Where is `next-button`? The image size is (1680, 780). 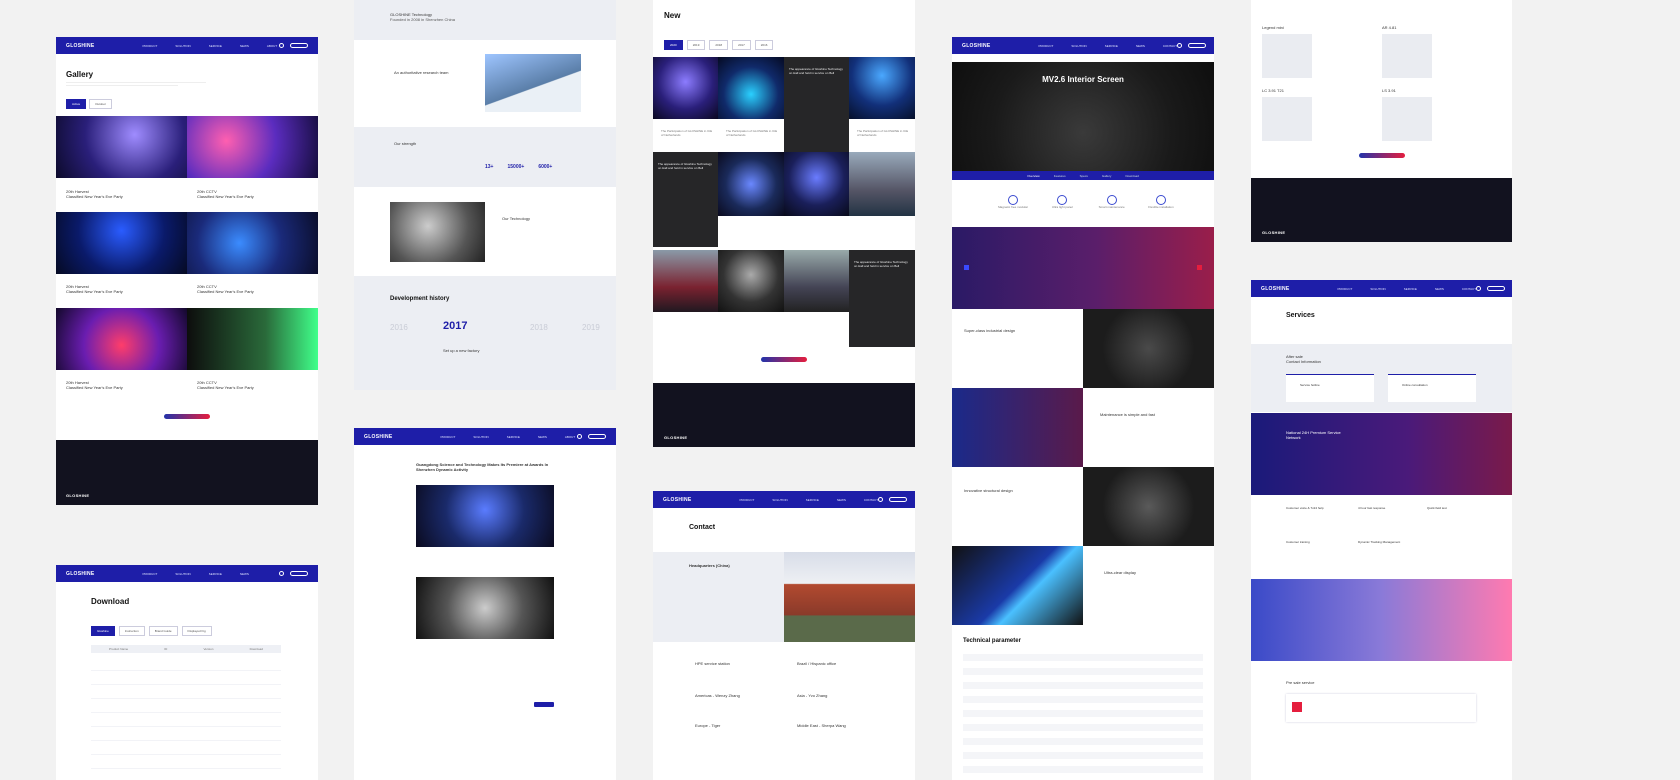
next-button is located at coordinates (544, 704).